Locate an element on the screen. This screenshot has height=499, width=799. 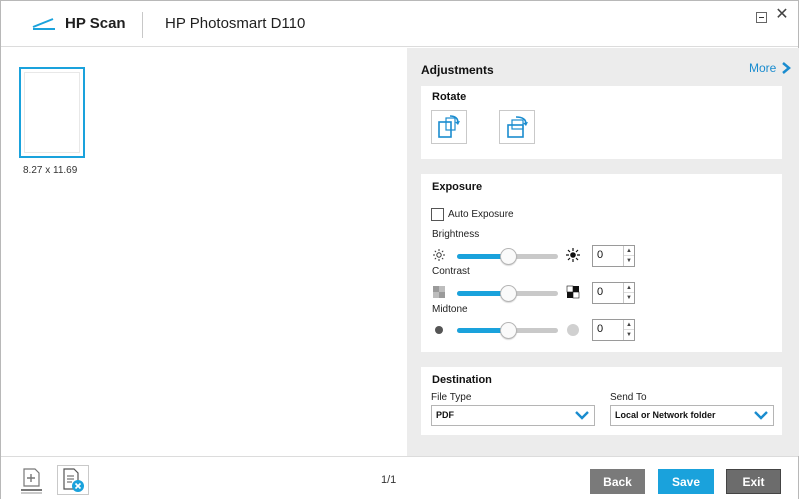
contrast-decrement-icon: ▼ is located at coordinates (629, 298).